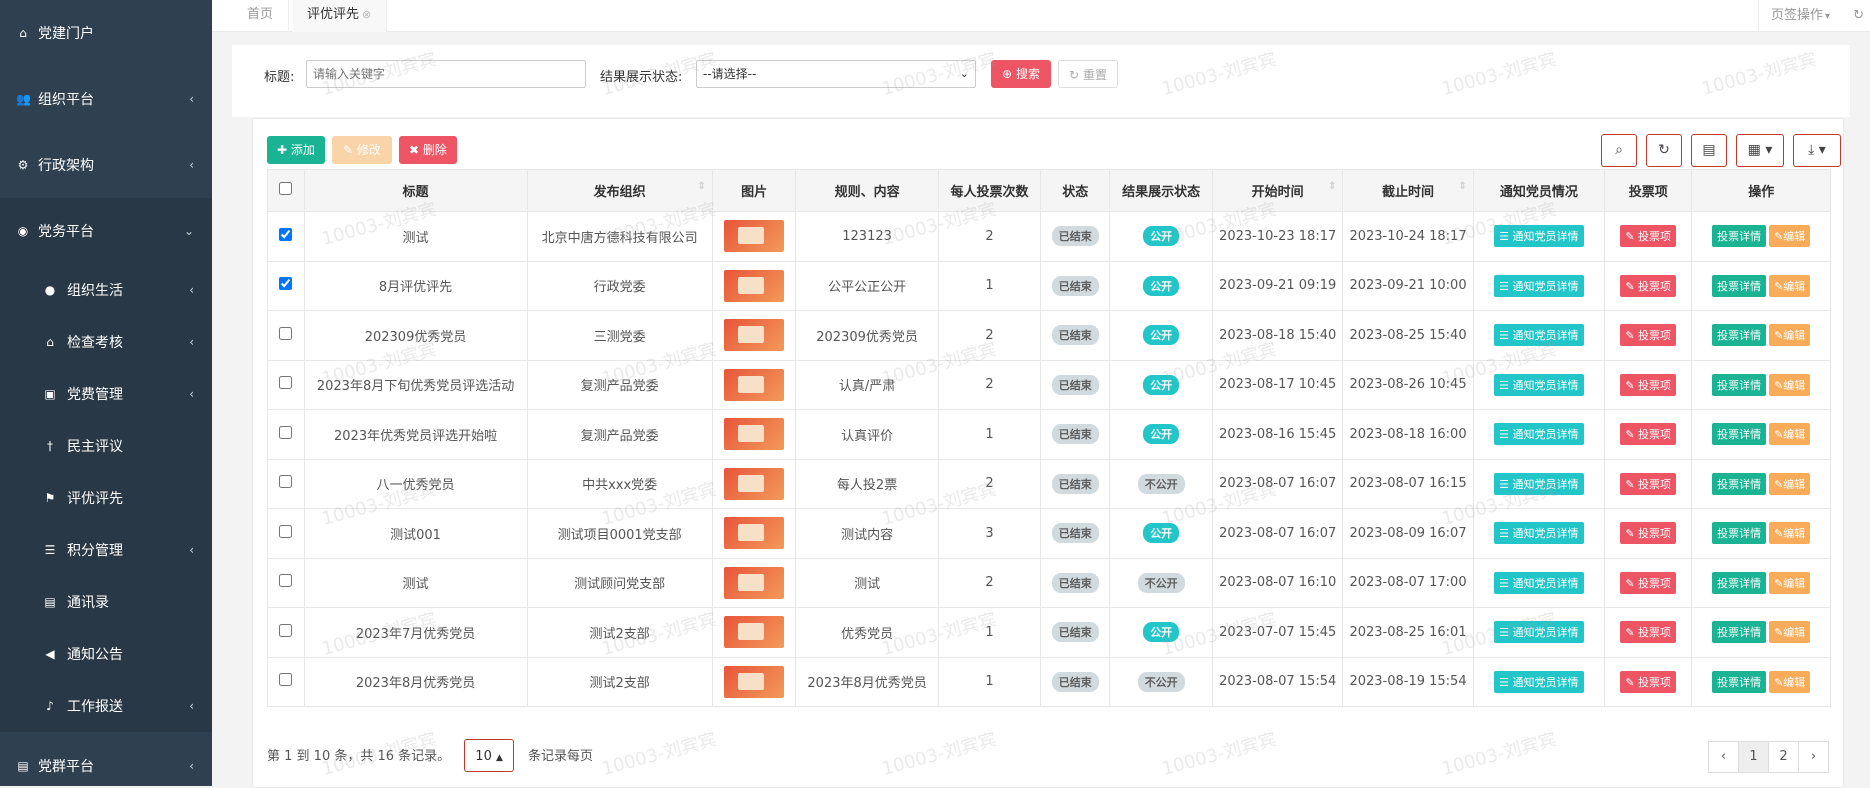 This screenshot has height=788, width=1870. I want to click on next-page-button: ›, so click(1813, 757).